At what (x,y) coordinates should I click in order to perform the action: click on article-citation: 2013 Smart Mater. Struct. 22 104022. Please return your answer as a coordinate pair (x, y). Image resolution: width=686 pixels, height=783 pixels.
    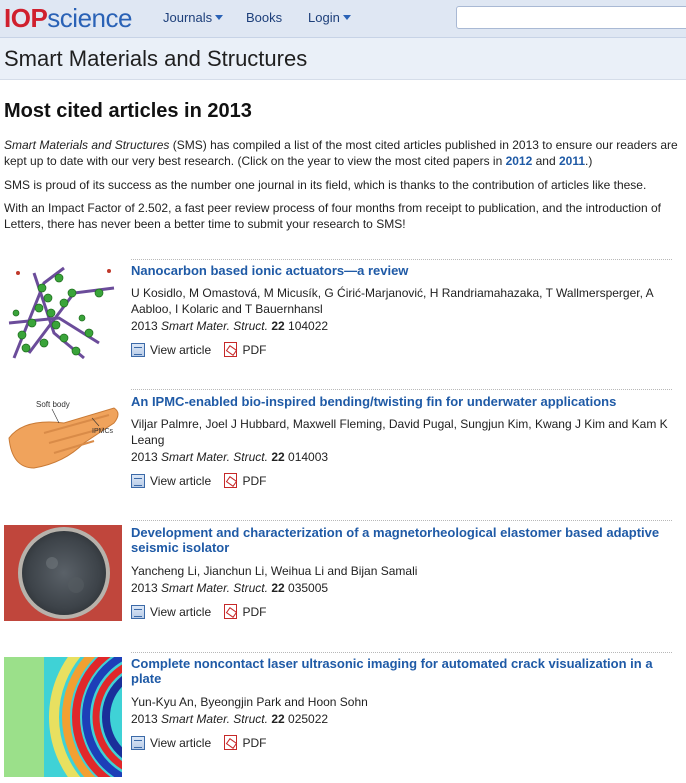
    Looking at the image, I should click on (229, 326).